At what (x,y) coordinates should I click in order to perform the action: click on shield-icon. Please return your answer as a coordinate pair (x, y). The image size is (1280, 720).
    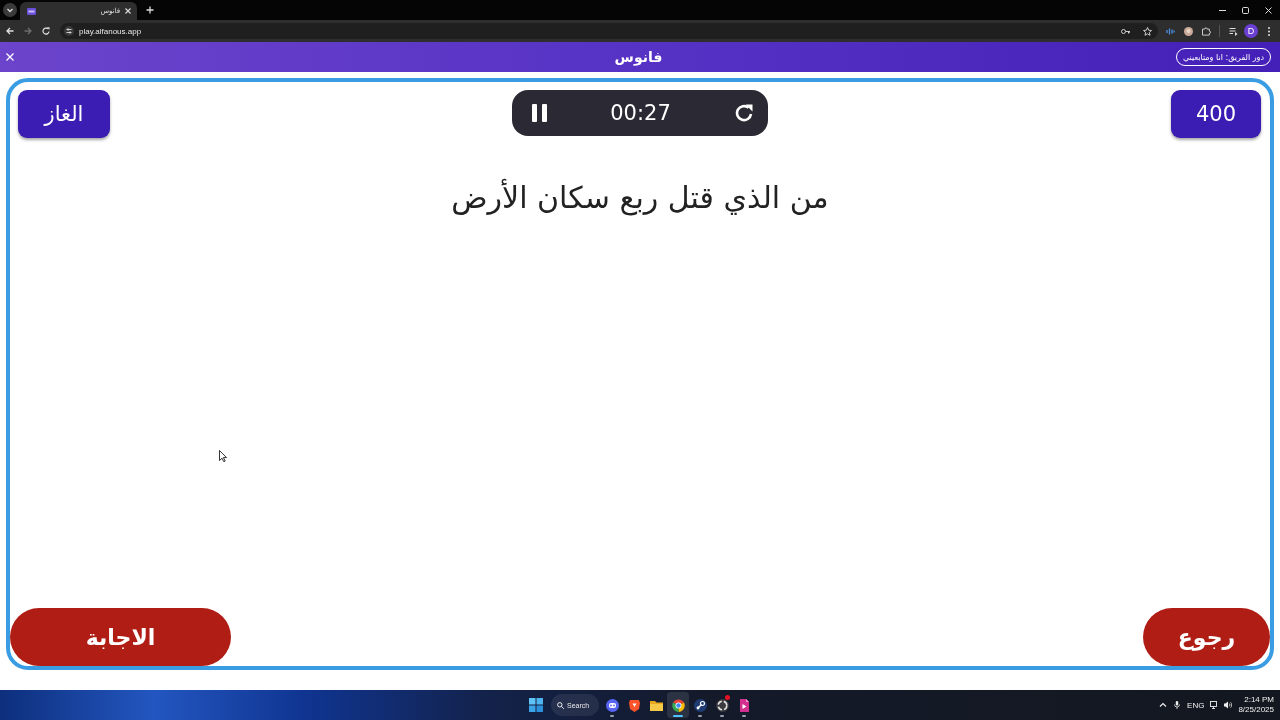
    Looking at the image, I should click on (634, 705).